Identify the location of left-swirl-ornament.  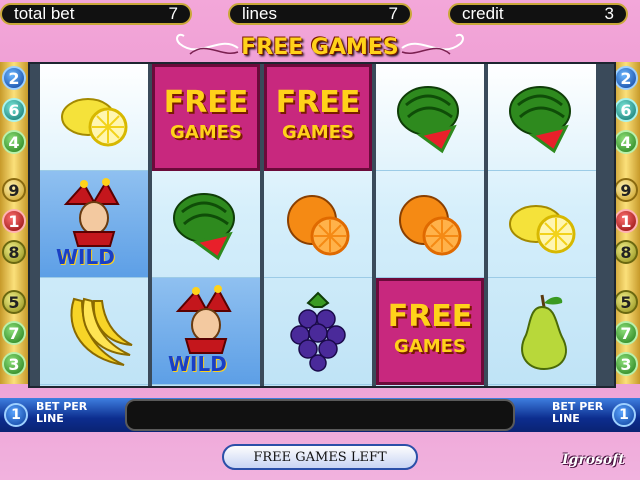
(207, 44).